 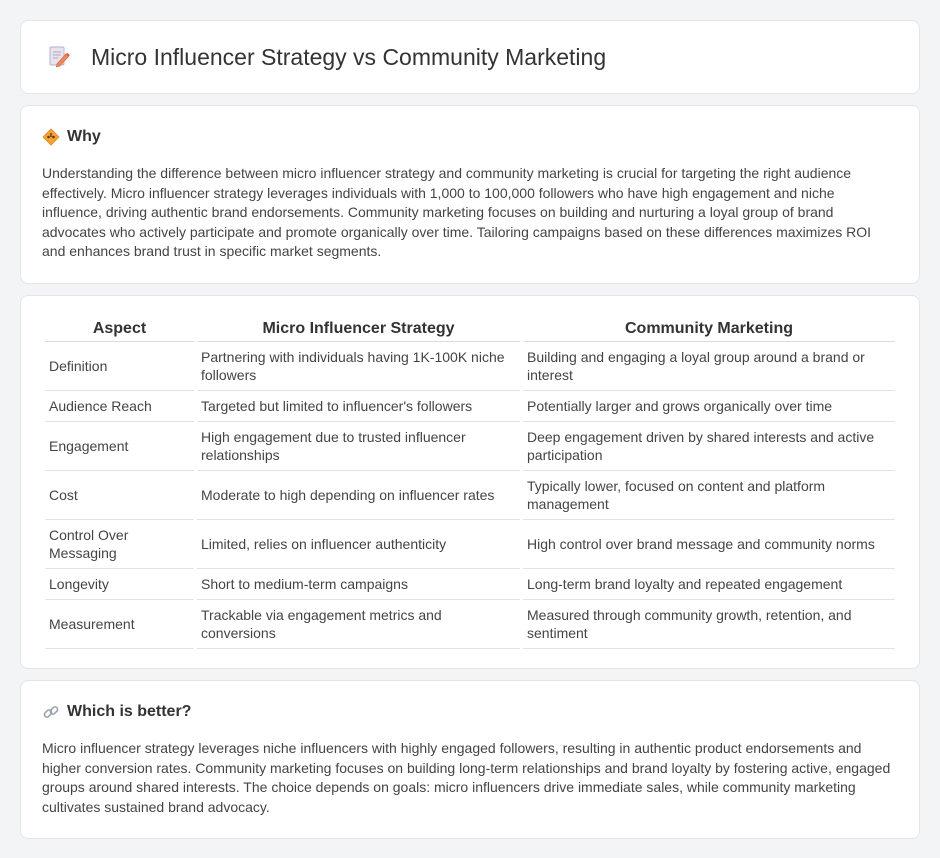 What do you see at coordinates (51, 712) in the screenshot?
I see `link-icon` at bounding box center [51, 712].